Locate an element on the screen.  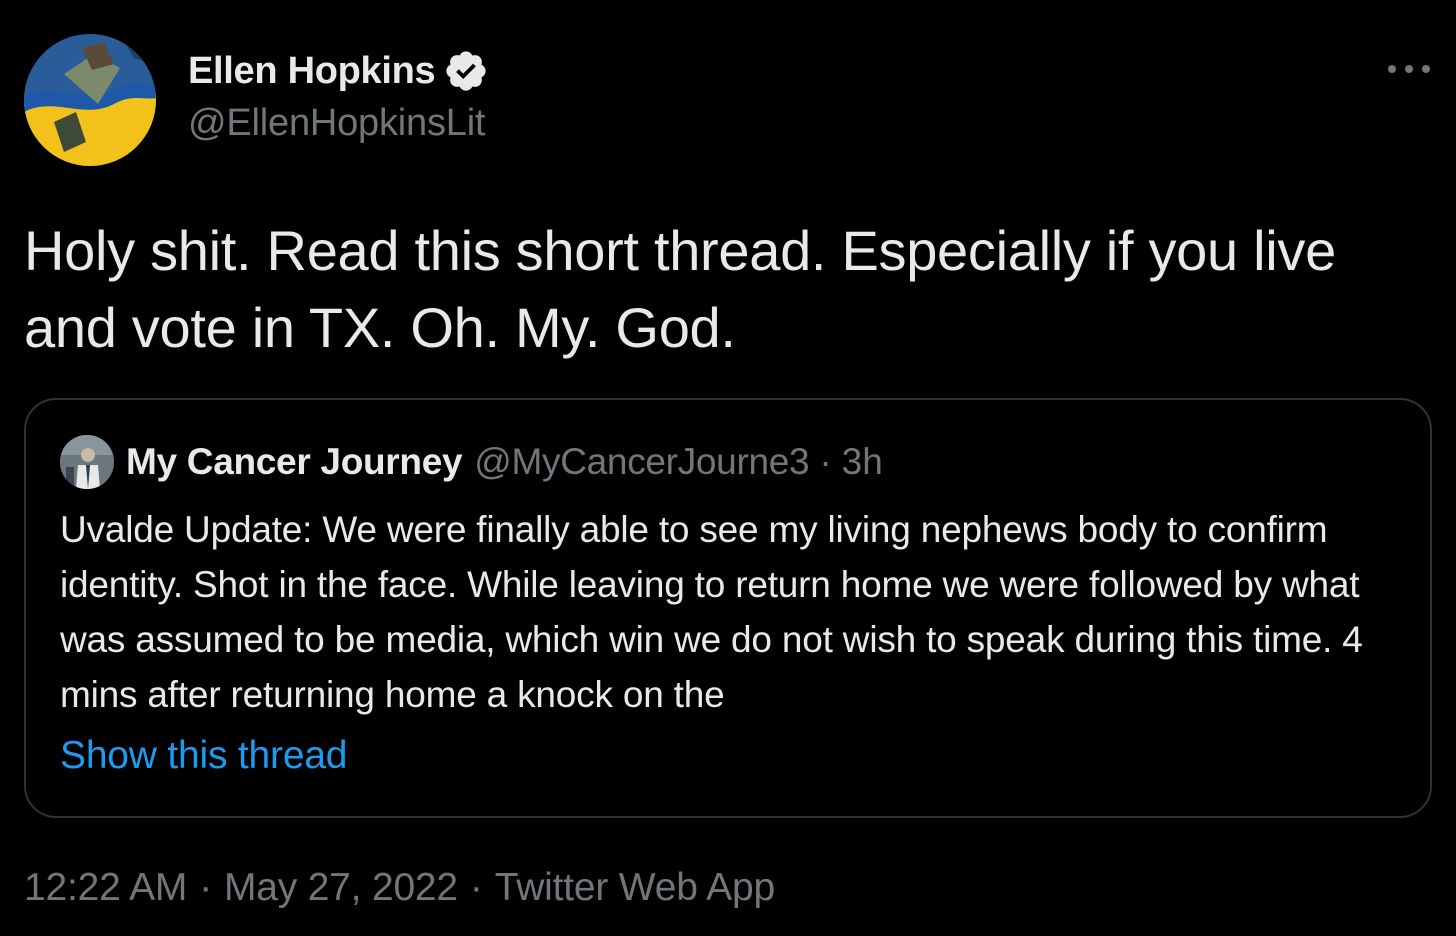
quoted-tweet-header: My Cancer Journey @MyCancerJourne3 · 3h is located at coordinates (471, 462).